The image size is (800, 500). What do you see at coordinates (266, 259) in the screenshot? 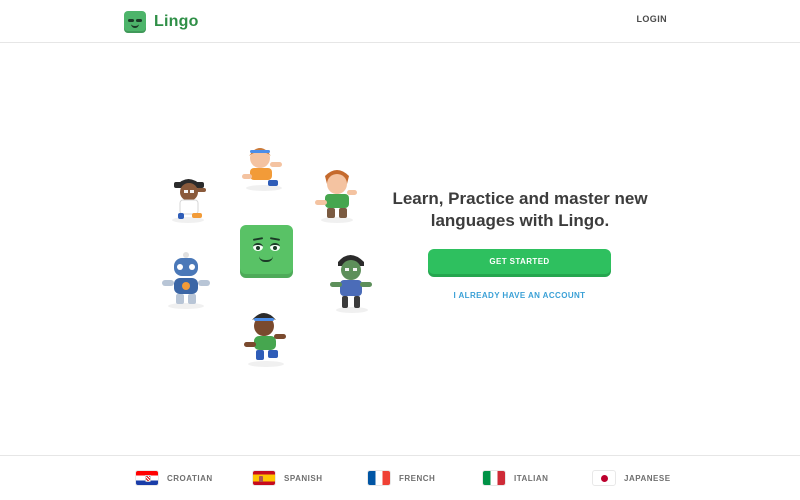
I see `mascot-mouth` at bounding box center [266, 259].